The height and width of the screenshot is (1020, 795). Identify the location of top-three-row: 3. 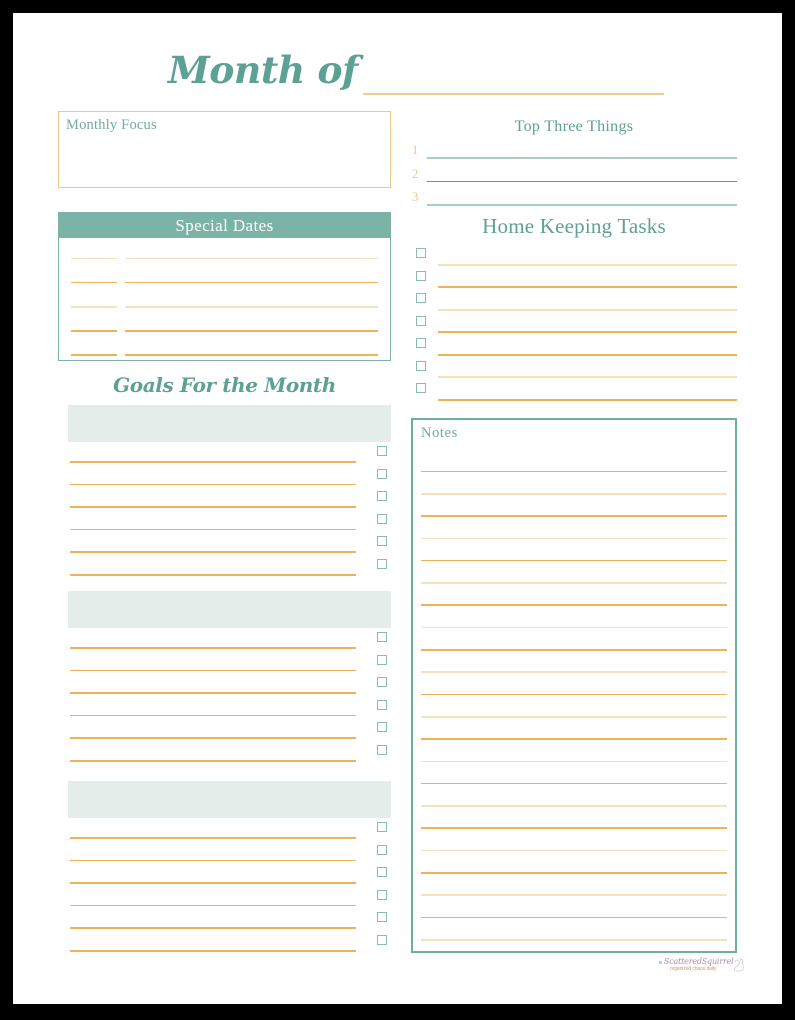
(574, 199).